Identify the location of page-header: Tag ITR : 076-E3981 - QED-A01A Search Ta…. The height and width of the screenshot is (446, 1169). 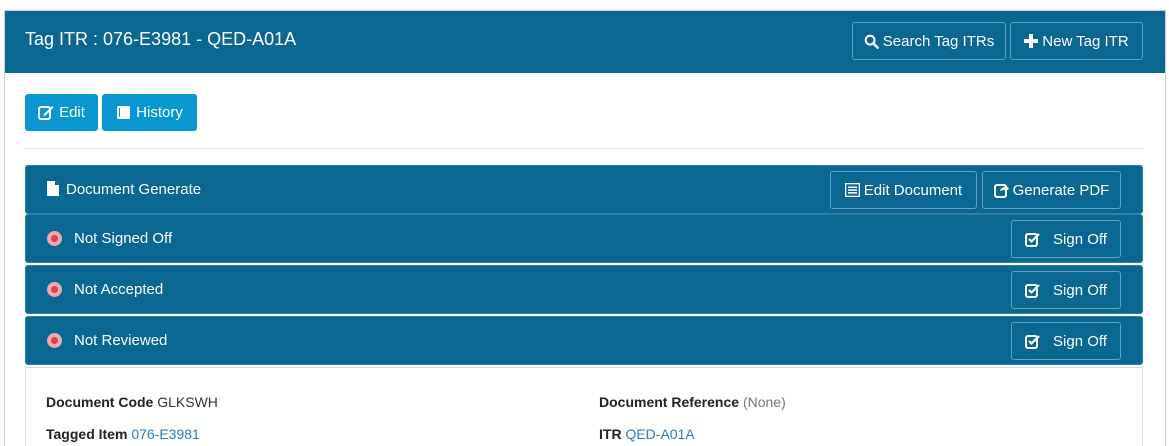
(585, 42).